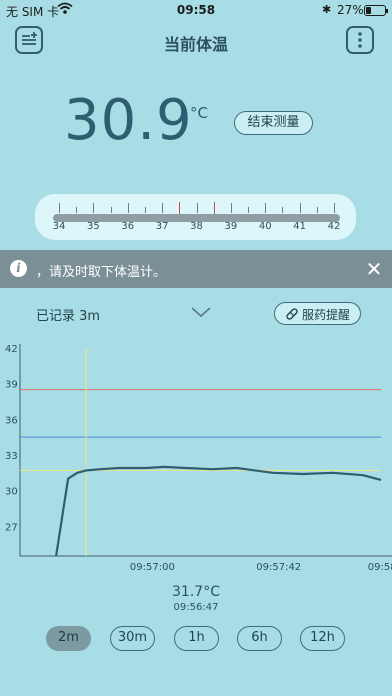 The image size is (392, 696). I want to click on cursor-time: 09:56:47, so click(196, 607).